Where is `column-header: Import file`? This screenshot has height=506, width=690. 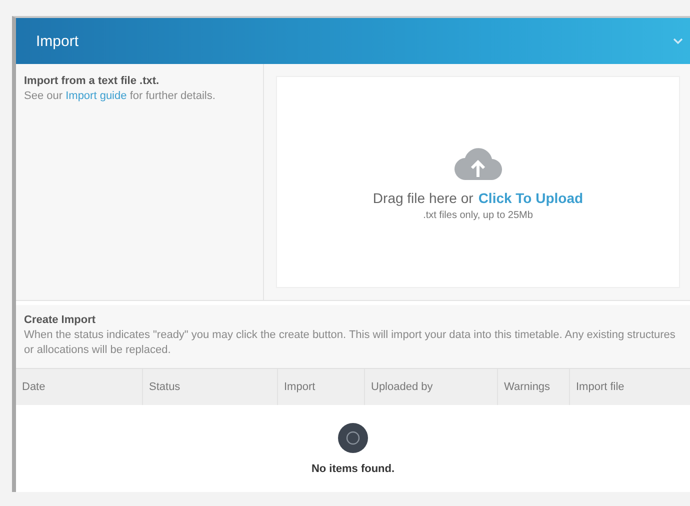
column-header: Import file is located at coordinates (630, 387).